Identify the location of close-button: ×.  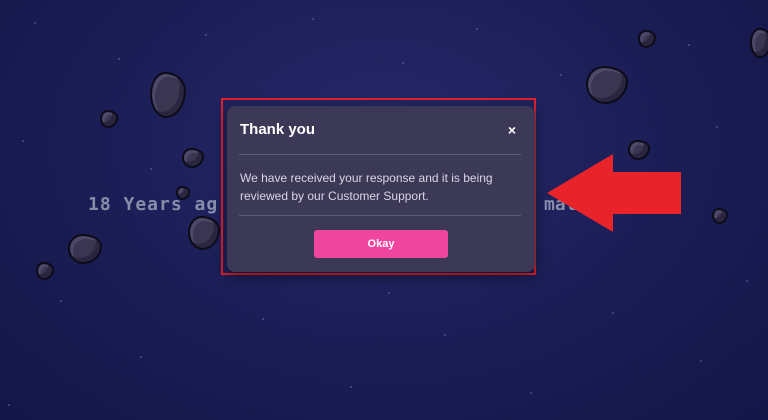
(512, 130).